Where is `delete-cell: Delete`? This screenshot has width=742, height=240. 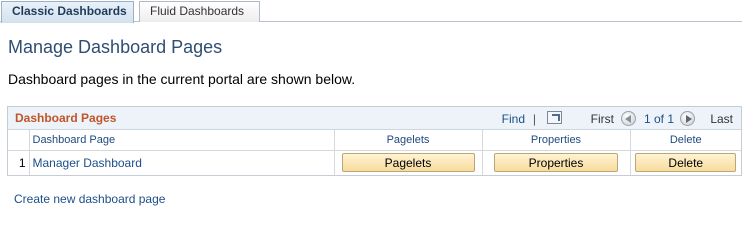 delete-cell: Delete is located at coordinates (685, 162).